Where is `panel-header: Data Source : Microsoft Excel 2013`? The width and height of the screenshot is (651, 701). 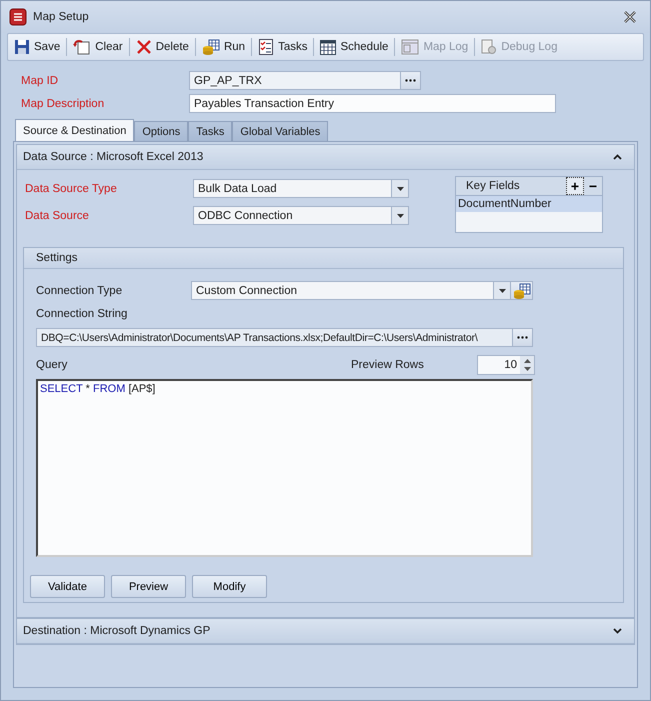 panel-header: Data Source : Microsoft Excel 2013 is located at coordinates (325, 157).